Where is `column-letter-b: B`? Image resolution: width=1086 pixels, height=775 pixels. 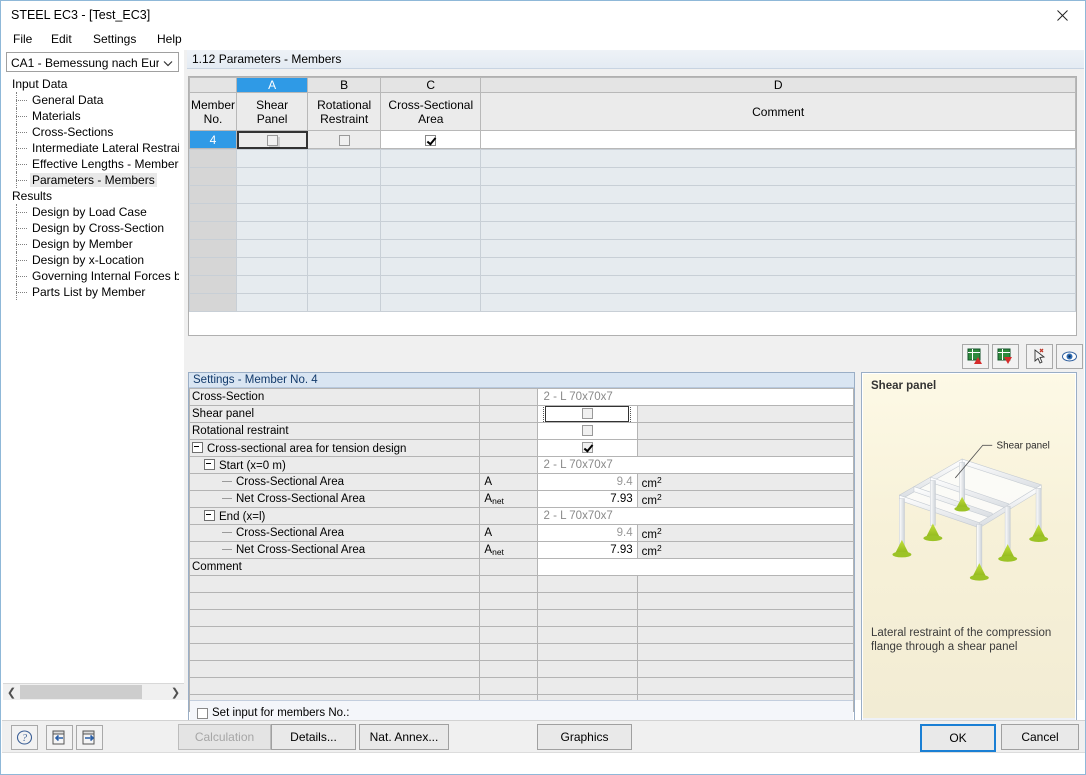
column-letter-b: B is located at coordinates (344, 85).